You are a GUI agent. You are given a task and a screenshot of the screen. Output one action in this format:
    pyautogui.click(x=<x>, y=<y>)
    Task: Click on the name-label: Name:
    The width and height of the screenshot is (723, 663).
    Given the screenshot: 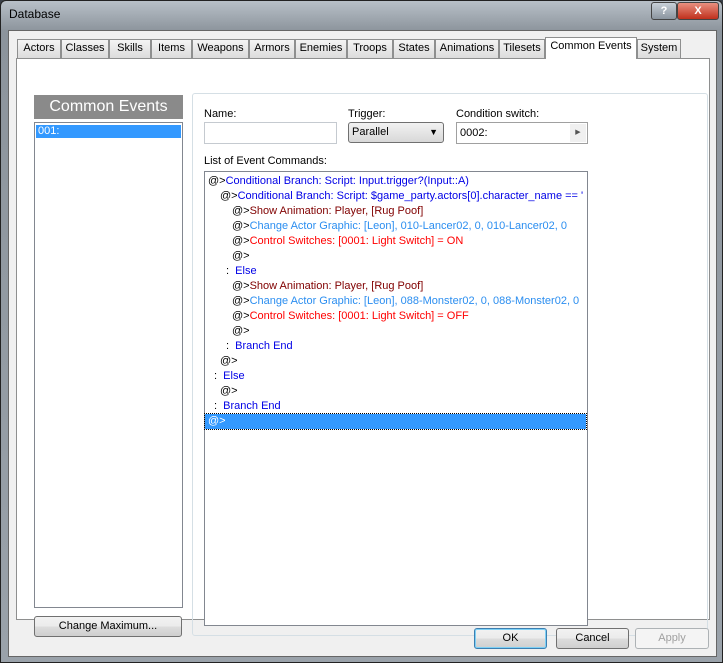 What is the action you would take?
    pyautogui.click(x=220, y=114)
    